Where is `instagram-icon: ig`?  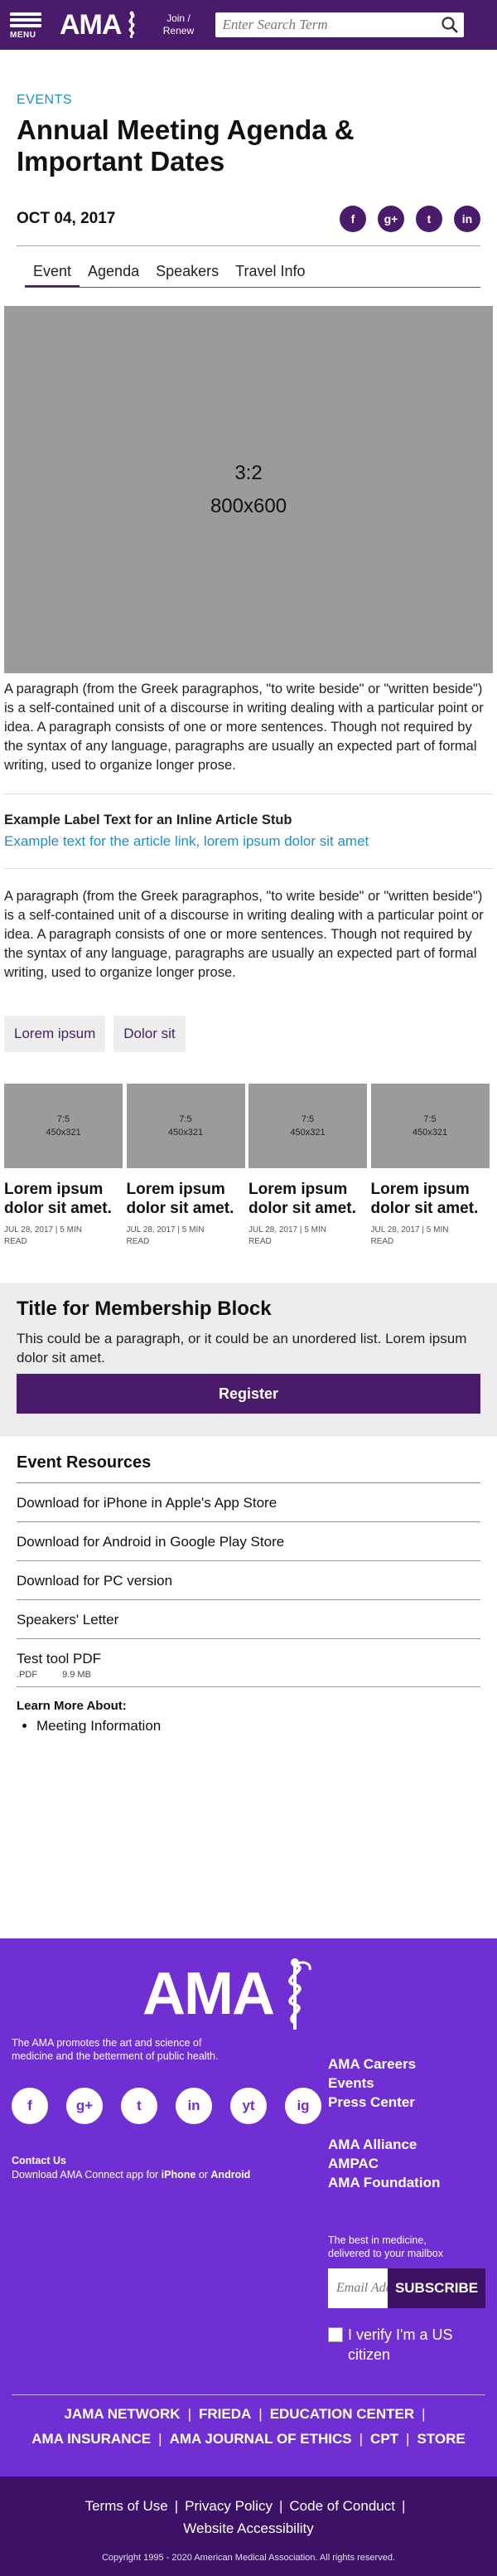
instagram-icon: ig is located at coordinates (303, 2106).